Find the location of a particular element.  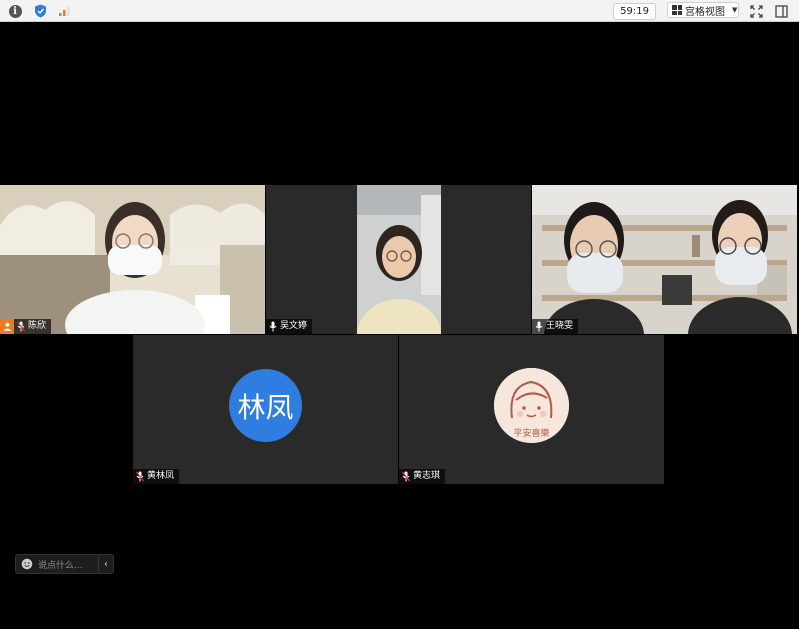

avatar: 平安喜樂 is located at coordinates (531, 405).